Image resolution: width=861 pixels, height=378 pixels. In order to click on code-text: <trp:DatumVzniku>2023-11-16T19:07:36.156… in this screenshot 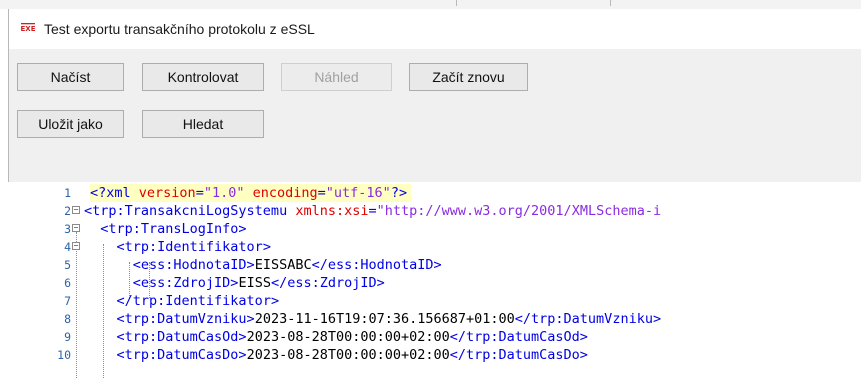, I will do `click(374, 319)`.